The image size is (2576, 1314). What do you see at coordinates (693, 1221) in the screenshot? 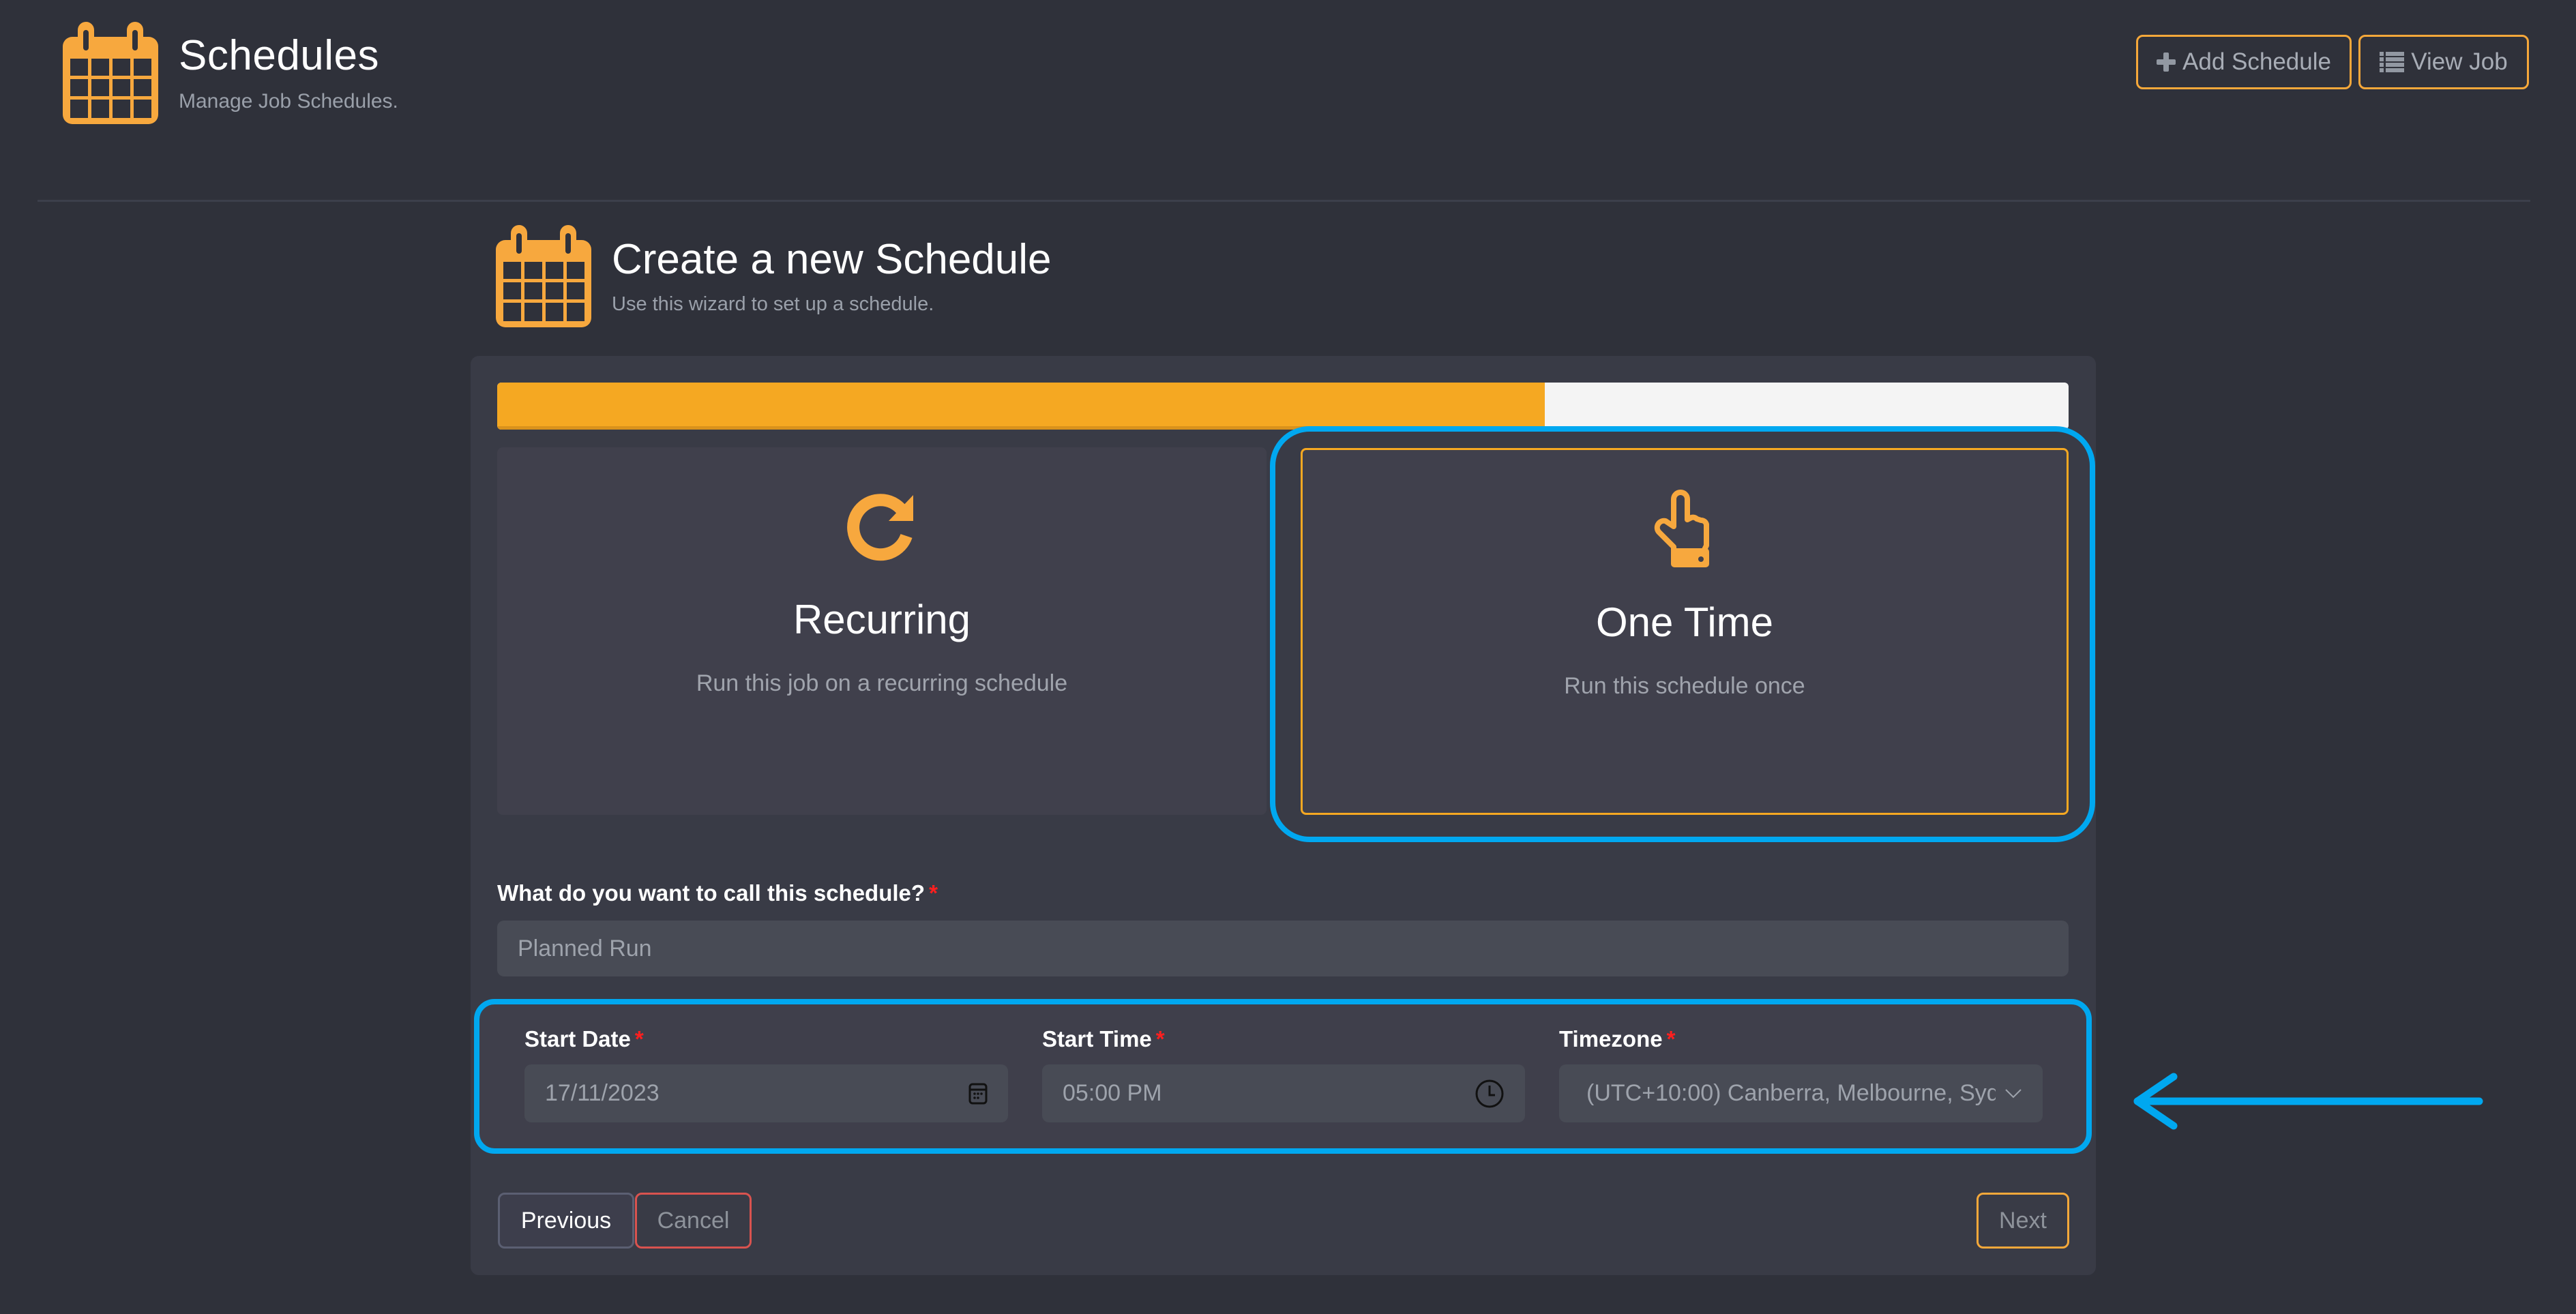
I see `cancel-button: Cancel` at bounding box center [693, 1221].